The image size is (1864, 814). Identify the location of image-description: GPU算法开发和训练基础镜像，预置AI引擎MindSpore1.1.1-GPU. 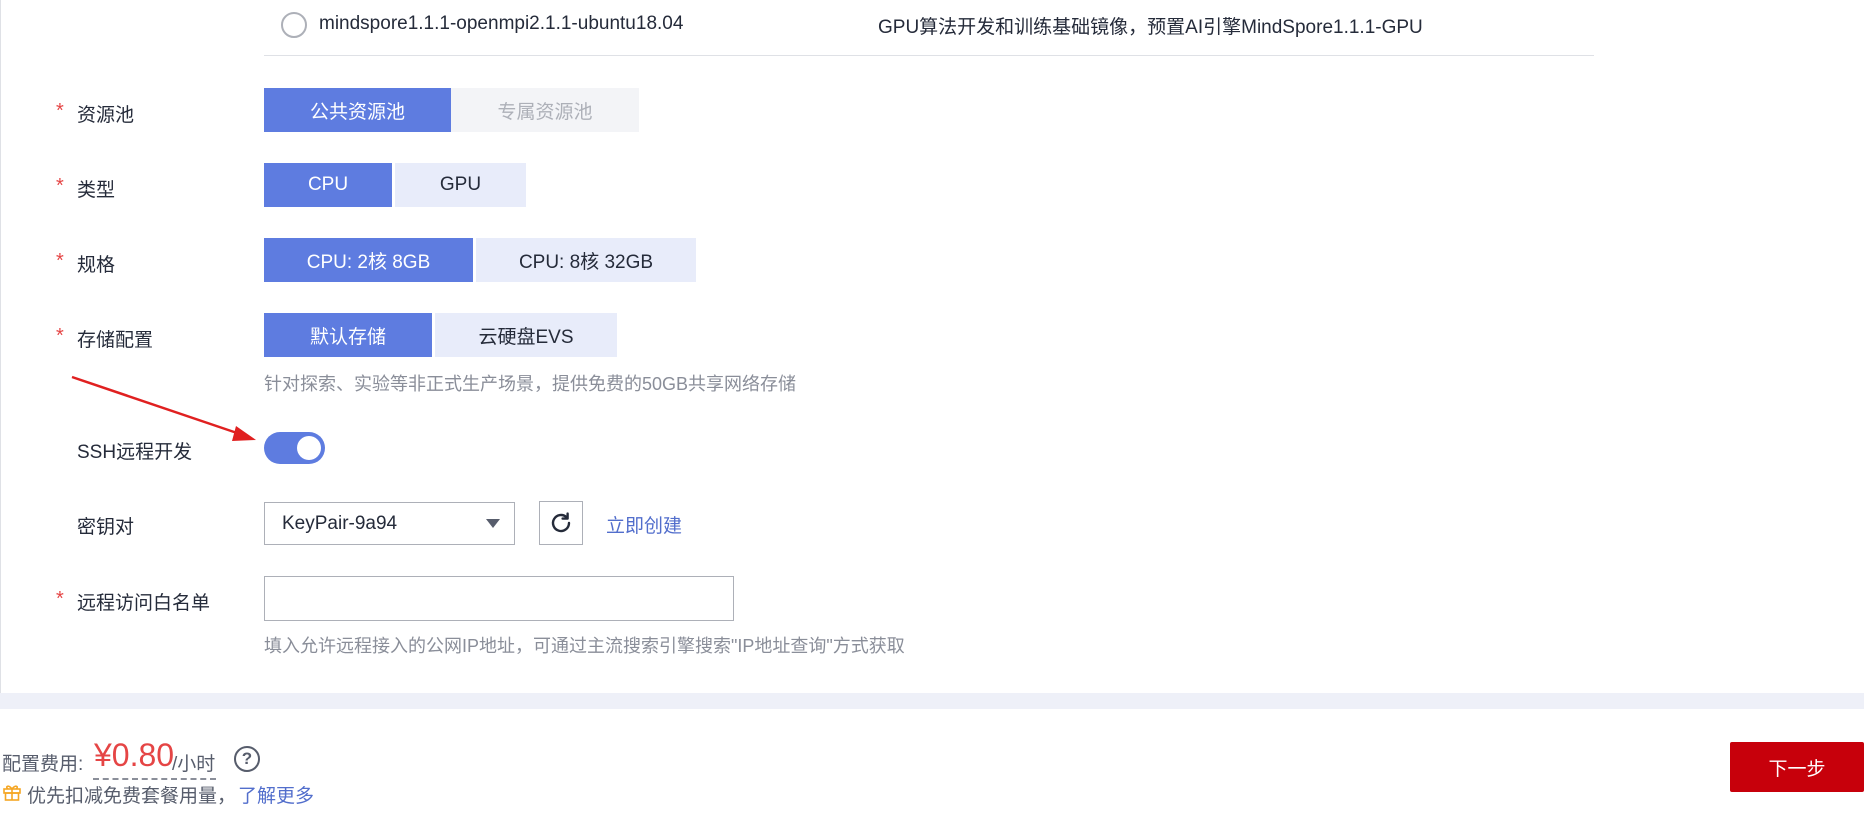
(1150, 27).